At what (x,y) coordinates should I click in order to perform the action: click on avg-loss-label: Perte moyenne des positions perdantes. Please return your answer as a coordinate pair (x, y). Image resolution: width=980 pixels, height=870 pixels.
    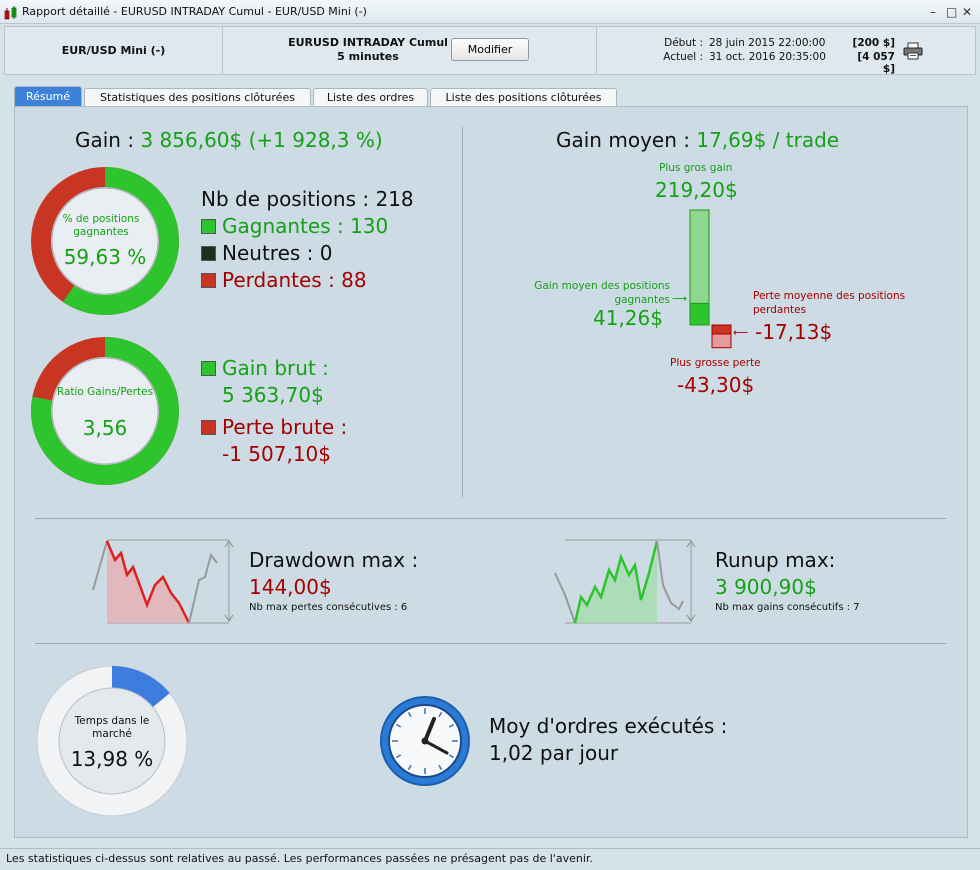
    Looking at the image, I should click on (829, 303).